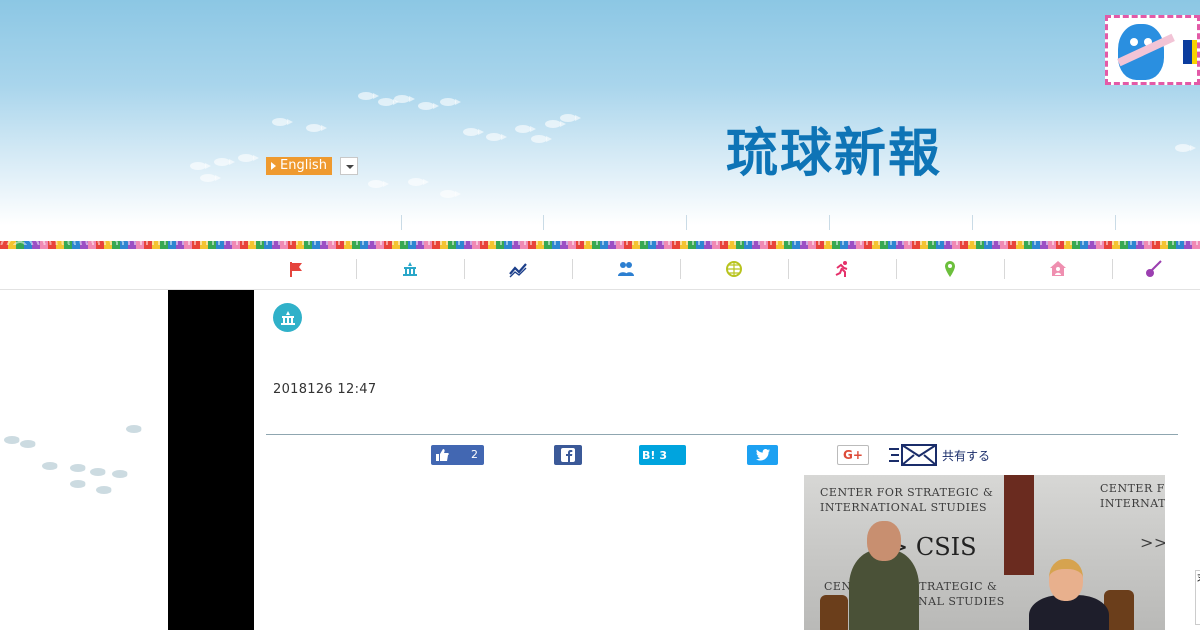 This screenshot has width=1200, height=630. I want to click on share-by-mail-button: 共有する, so click(942, 455).